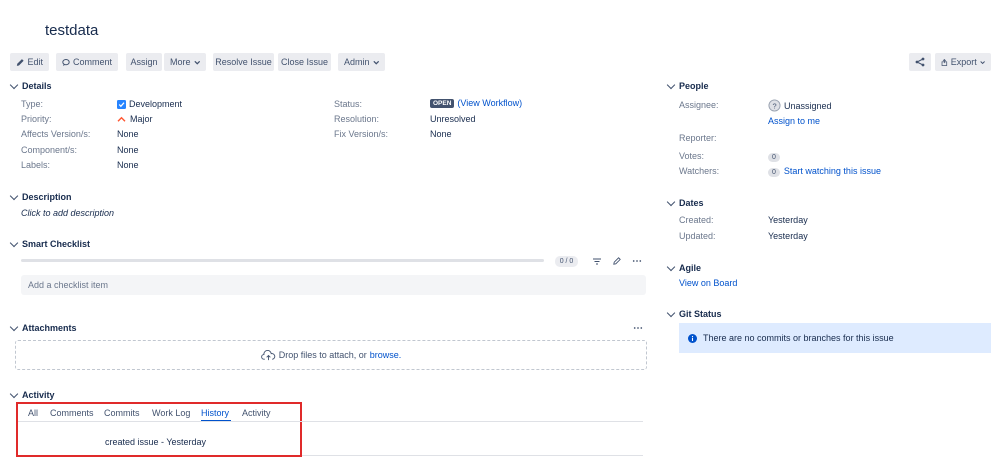 The width and height of the screenshot is (999, 463). What do you see at coordinates (256, 413) in the screenshot?
I see `tab-activity: Activity` at bounding box center [256, 413].